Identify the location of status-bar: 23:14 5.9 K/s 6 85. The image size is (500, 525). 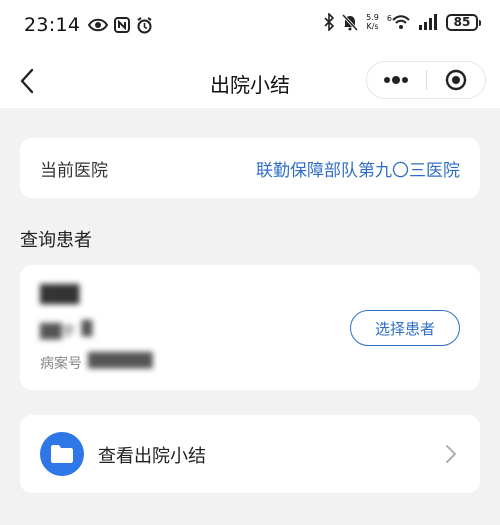
(250, 28).